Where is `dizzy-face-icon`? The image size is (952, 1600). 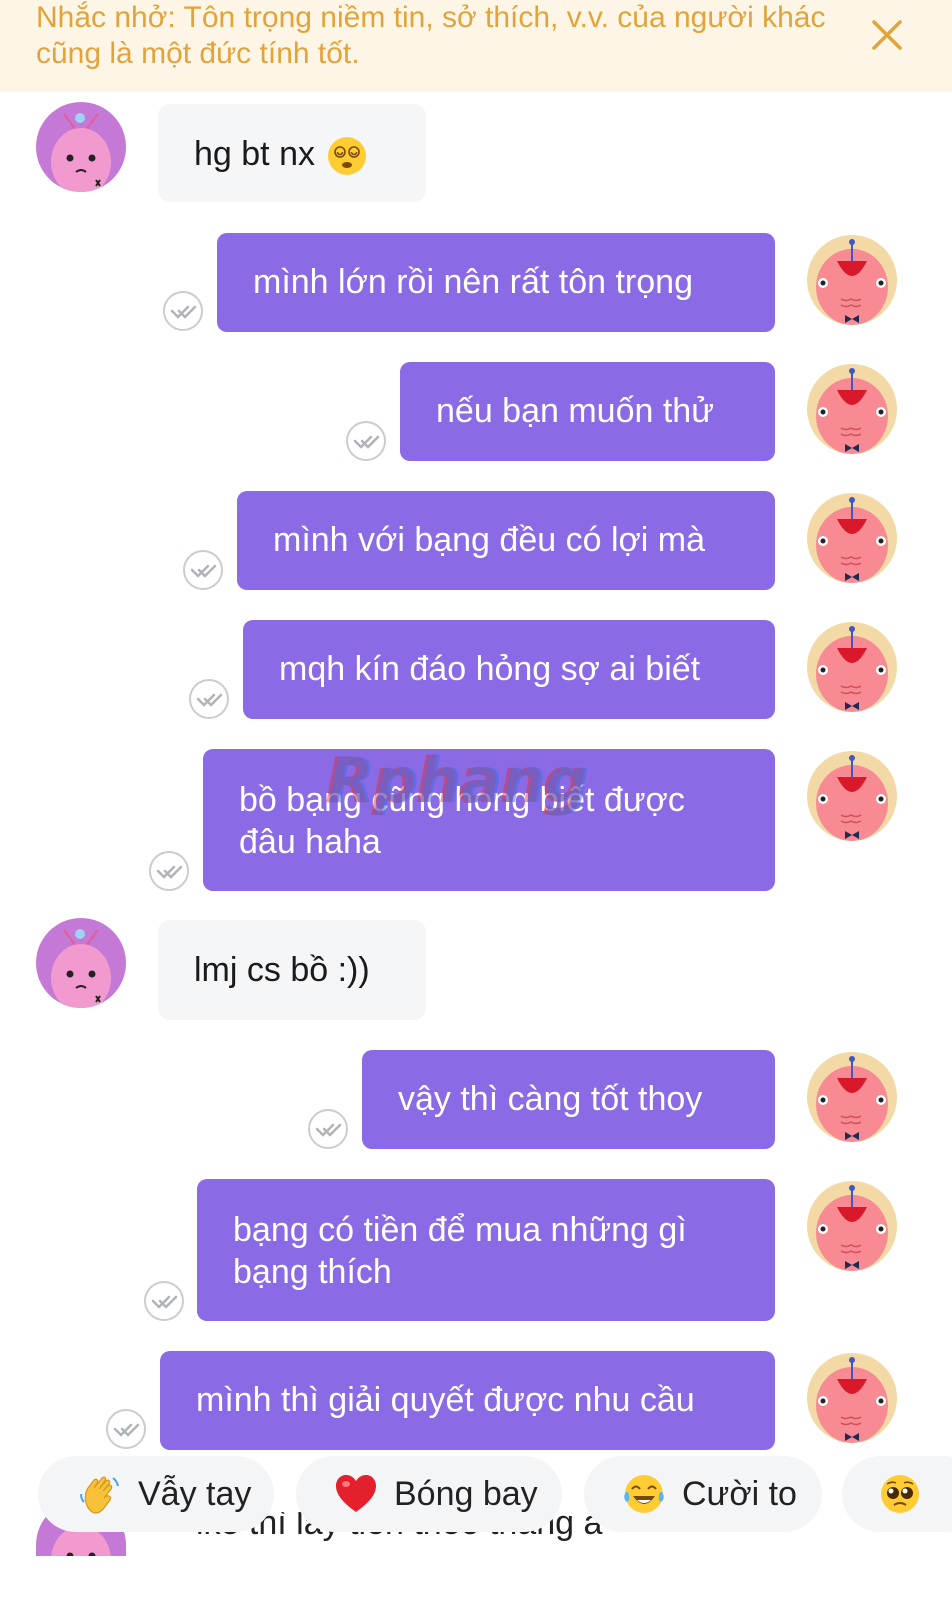
dizzy-face-icon is located at coordinates (347, 156).